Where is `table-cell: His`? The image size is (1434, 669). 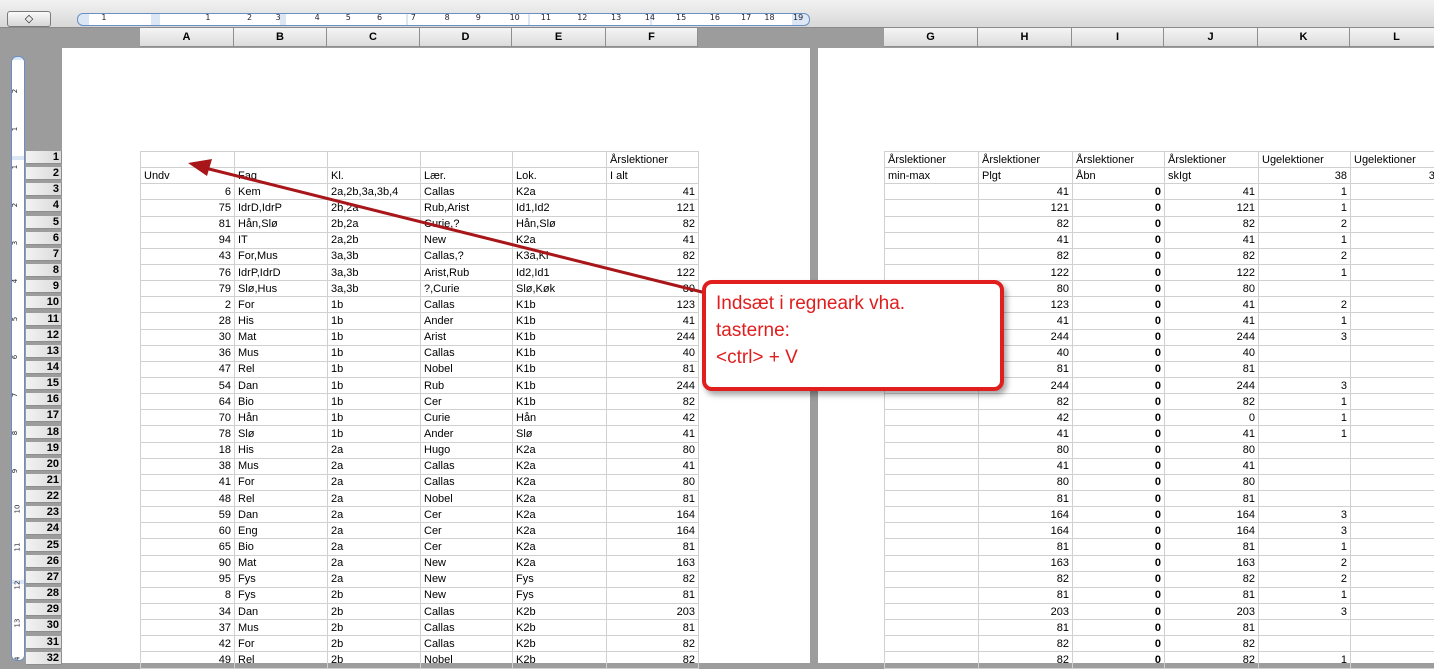 table-cell: His is located at coordinates (281, 450).